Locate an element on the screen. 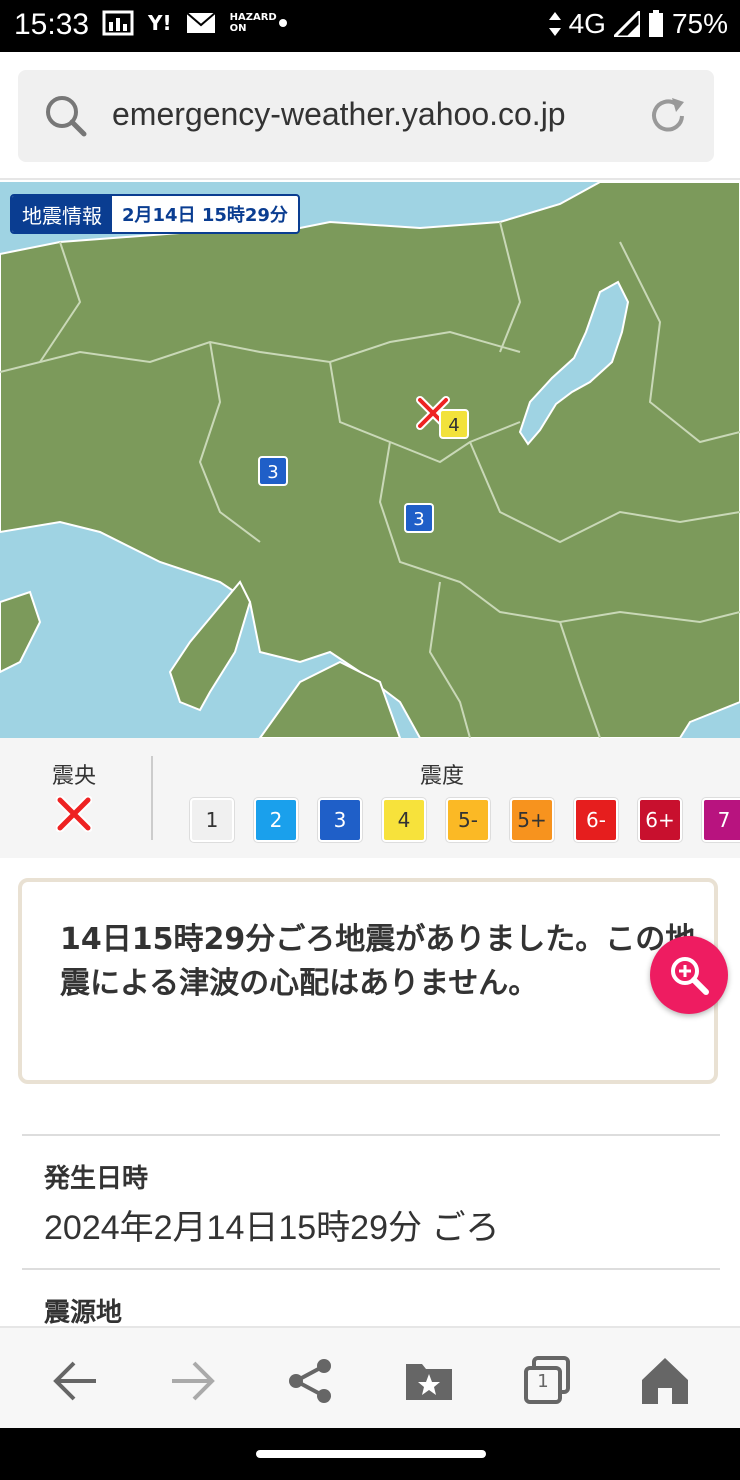  status-bar: 15:33 Y! HAZARD ON 4G 75% is located at coordinates (370, 26).